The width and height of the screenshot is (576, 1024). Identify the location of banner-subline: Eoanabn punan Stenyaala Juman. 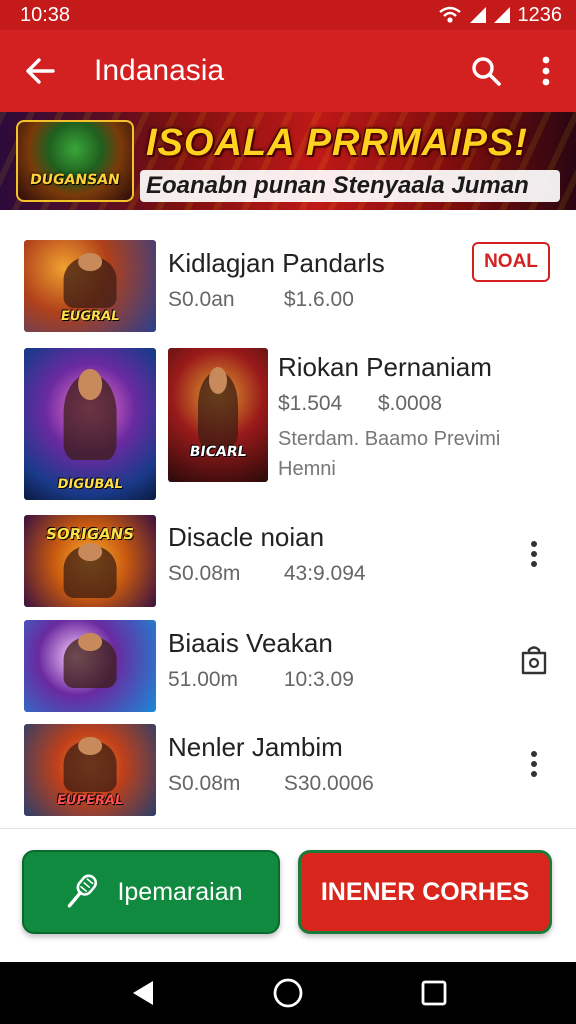
(350, 186).